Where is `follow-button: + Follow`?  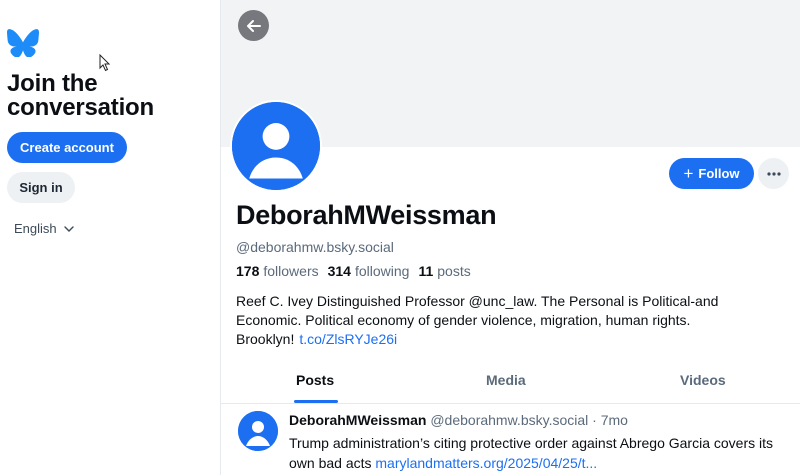
follow-button: + Follow is located at coordinates (711, 173).